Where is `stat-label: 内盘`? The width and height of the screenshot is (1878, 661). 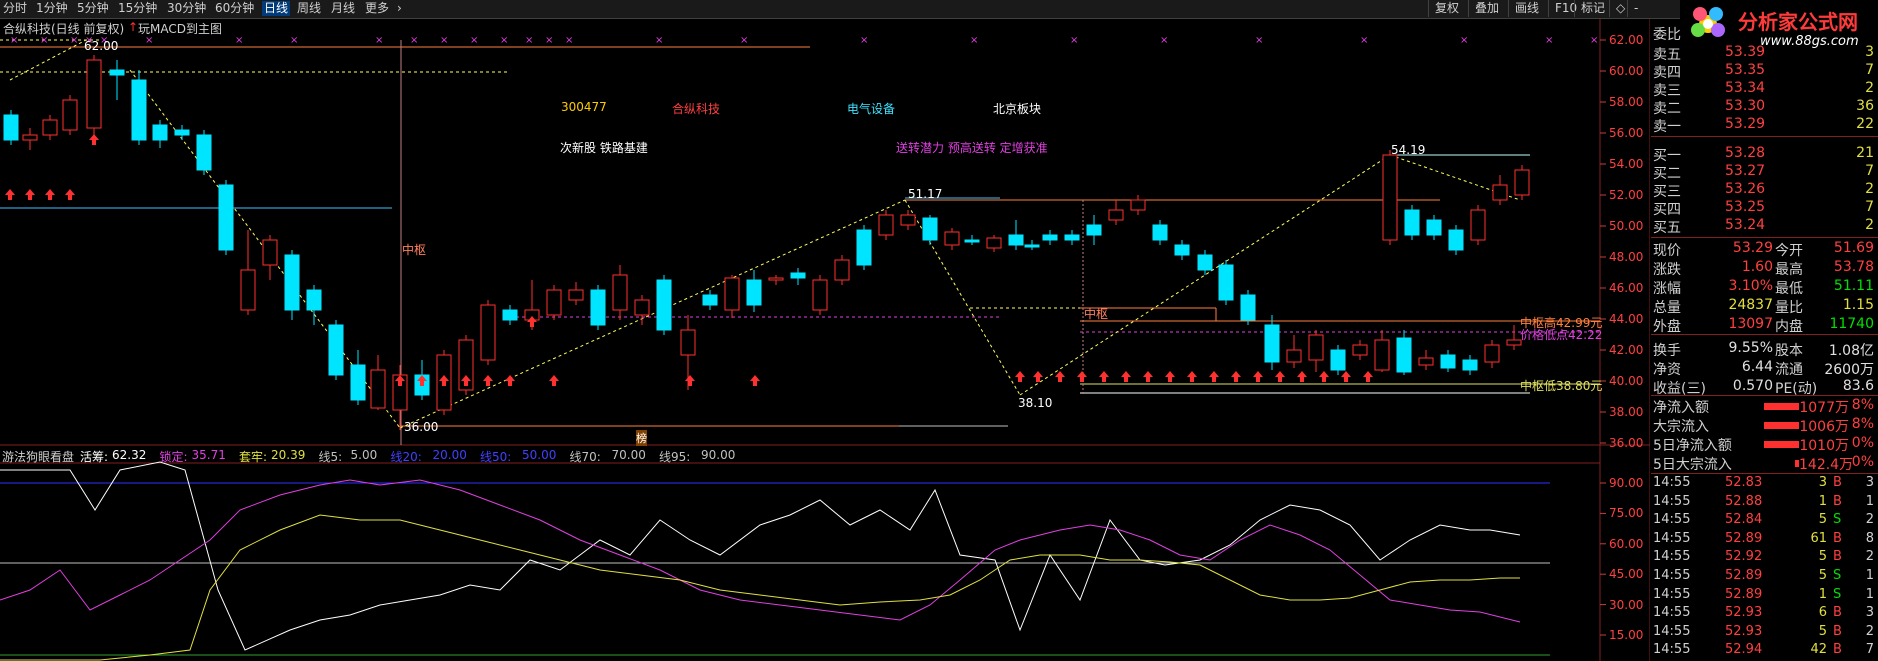
stat-label: 内盘 is located at coordinates (1789, 327).